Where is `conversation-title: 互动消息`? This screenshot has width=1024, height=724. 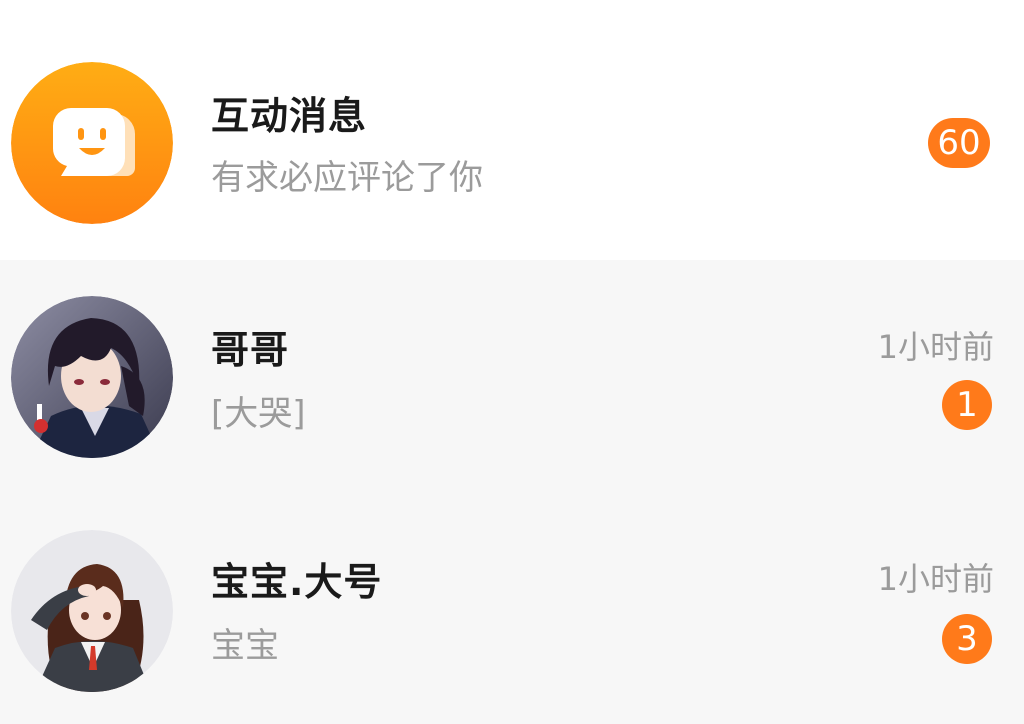 conversation-title: 互动消息 is located at coordinates (289, 116).